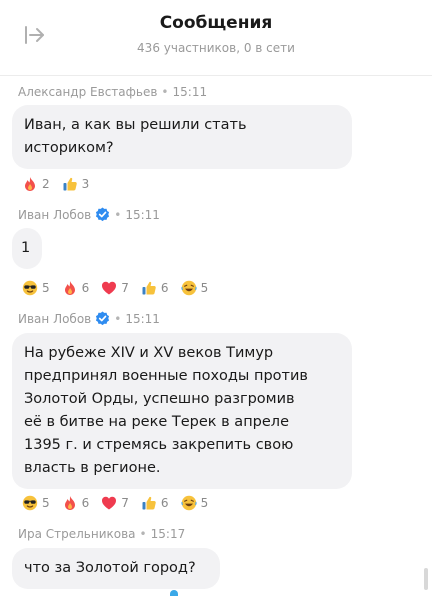 This screenshot has height=596, width=432. I want to click on unread-indicator, so click(174, 593).